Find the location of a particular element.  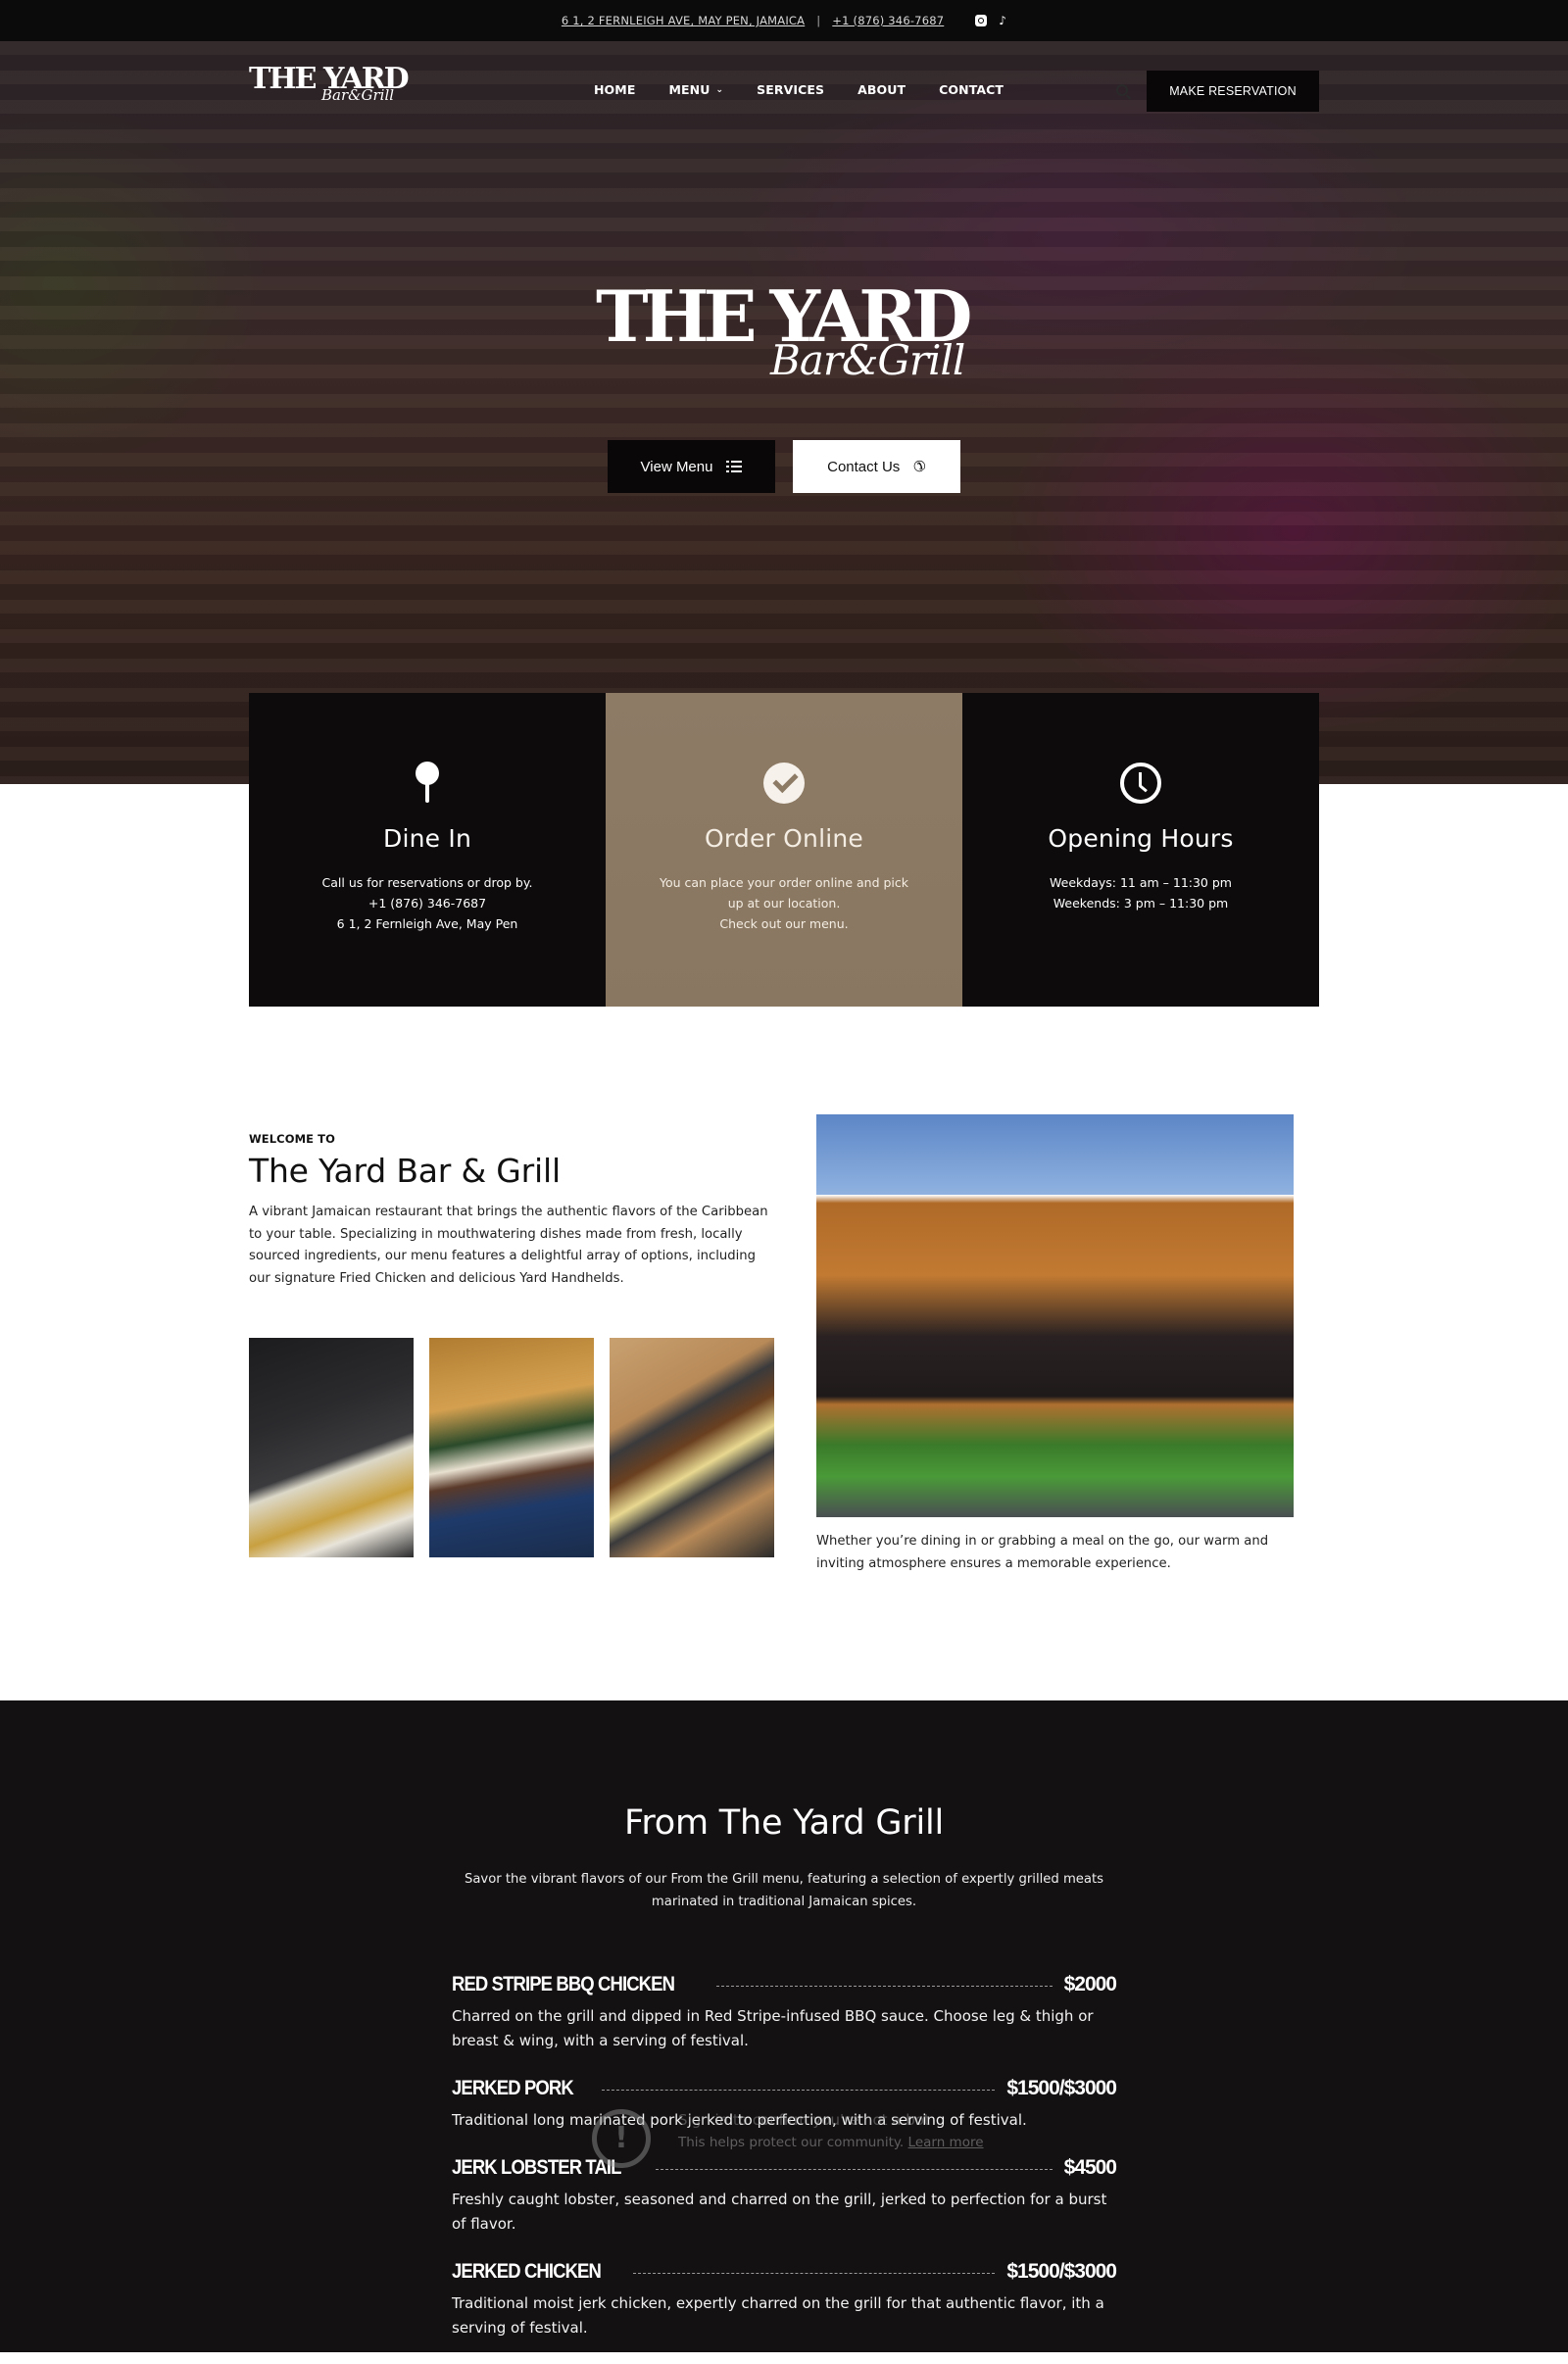

bot-notice-title: Sign in to confirm you're not a bot is located at coordinates (804, 2120).